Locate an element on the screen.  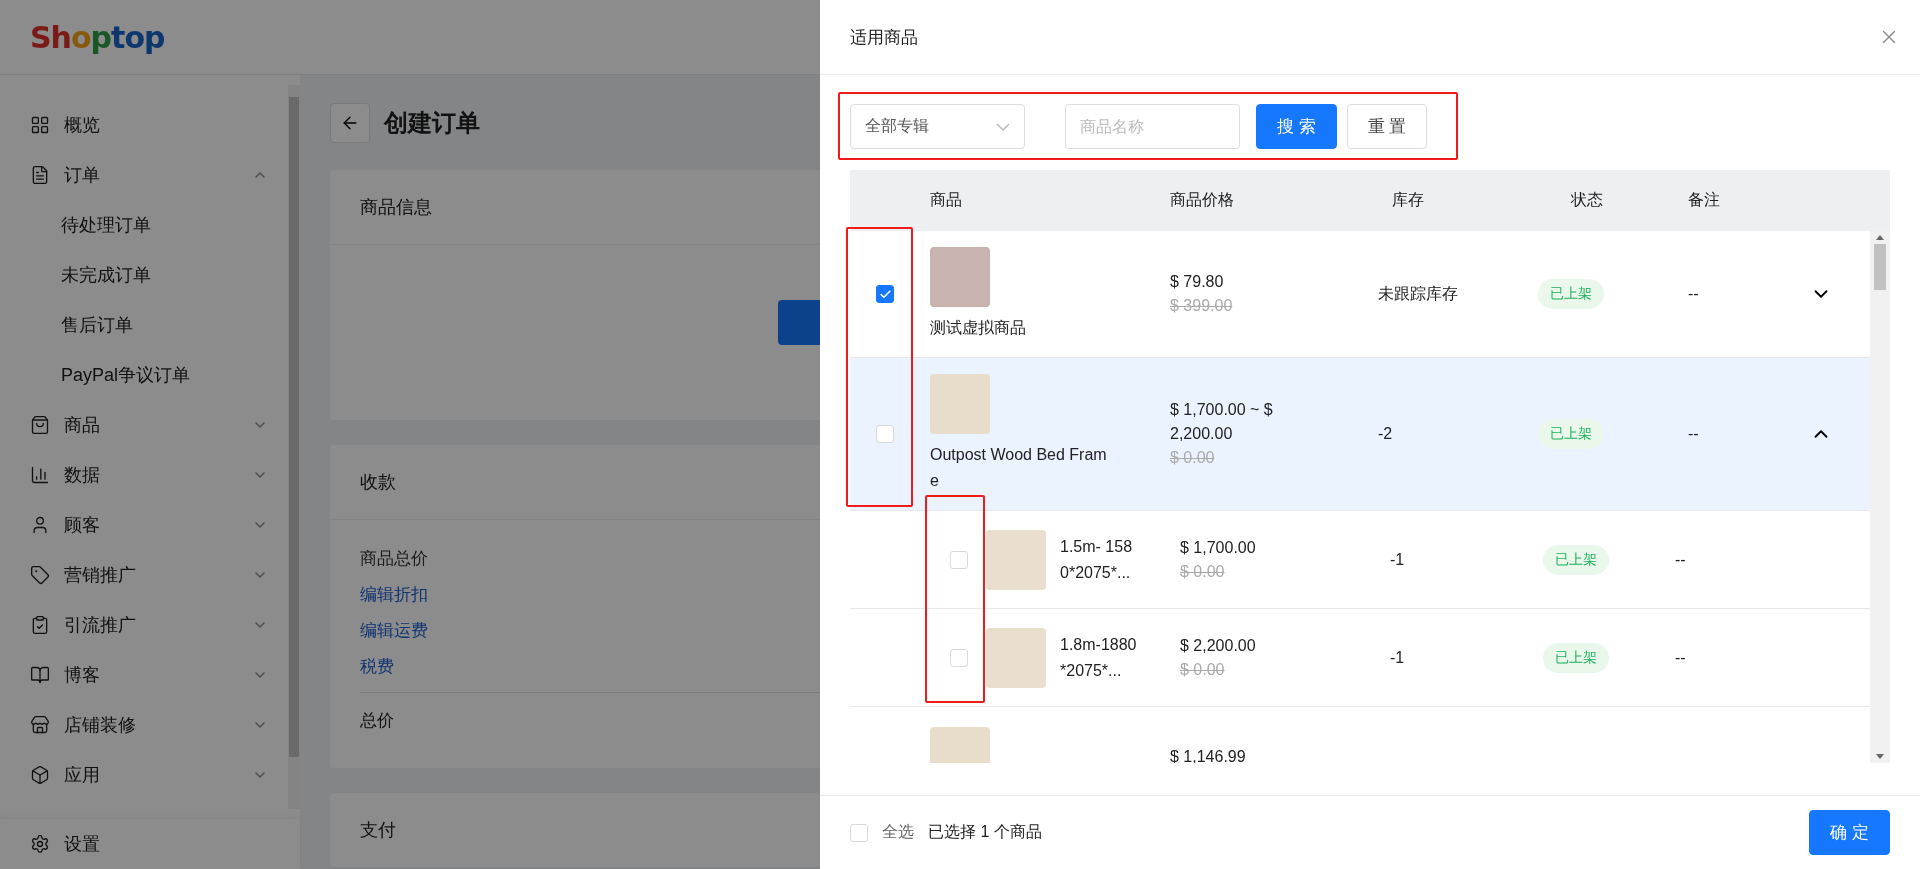
menu-item: 数据 is located at coordinates (144, 475).